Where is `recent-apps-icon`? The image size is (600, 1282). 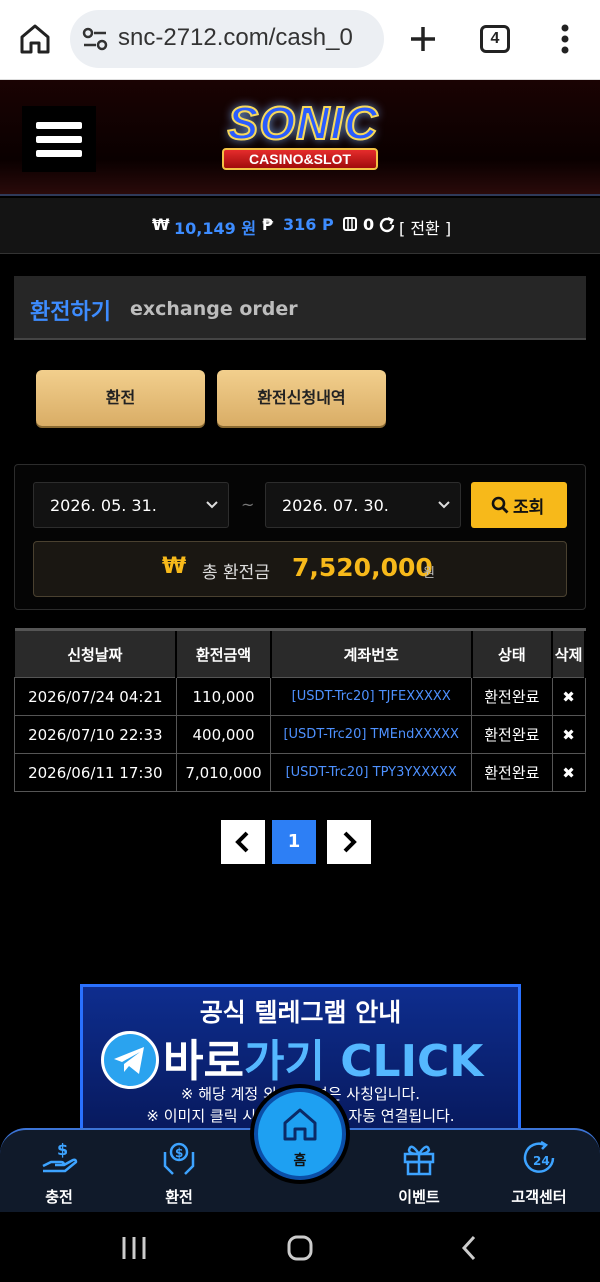 recent-apps-icon is located at coordinates (134, 1248).